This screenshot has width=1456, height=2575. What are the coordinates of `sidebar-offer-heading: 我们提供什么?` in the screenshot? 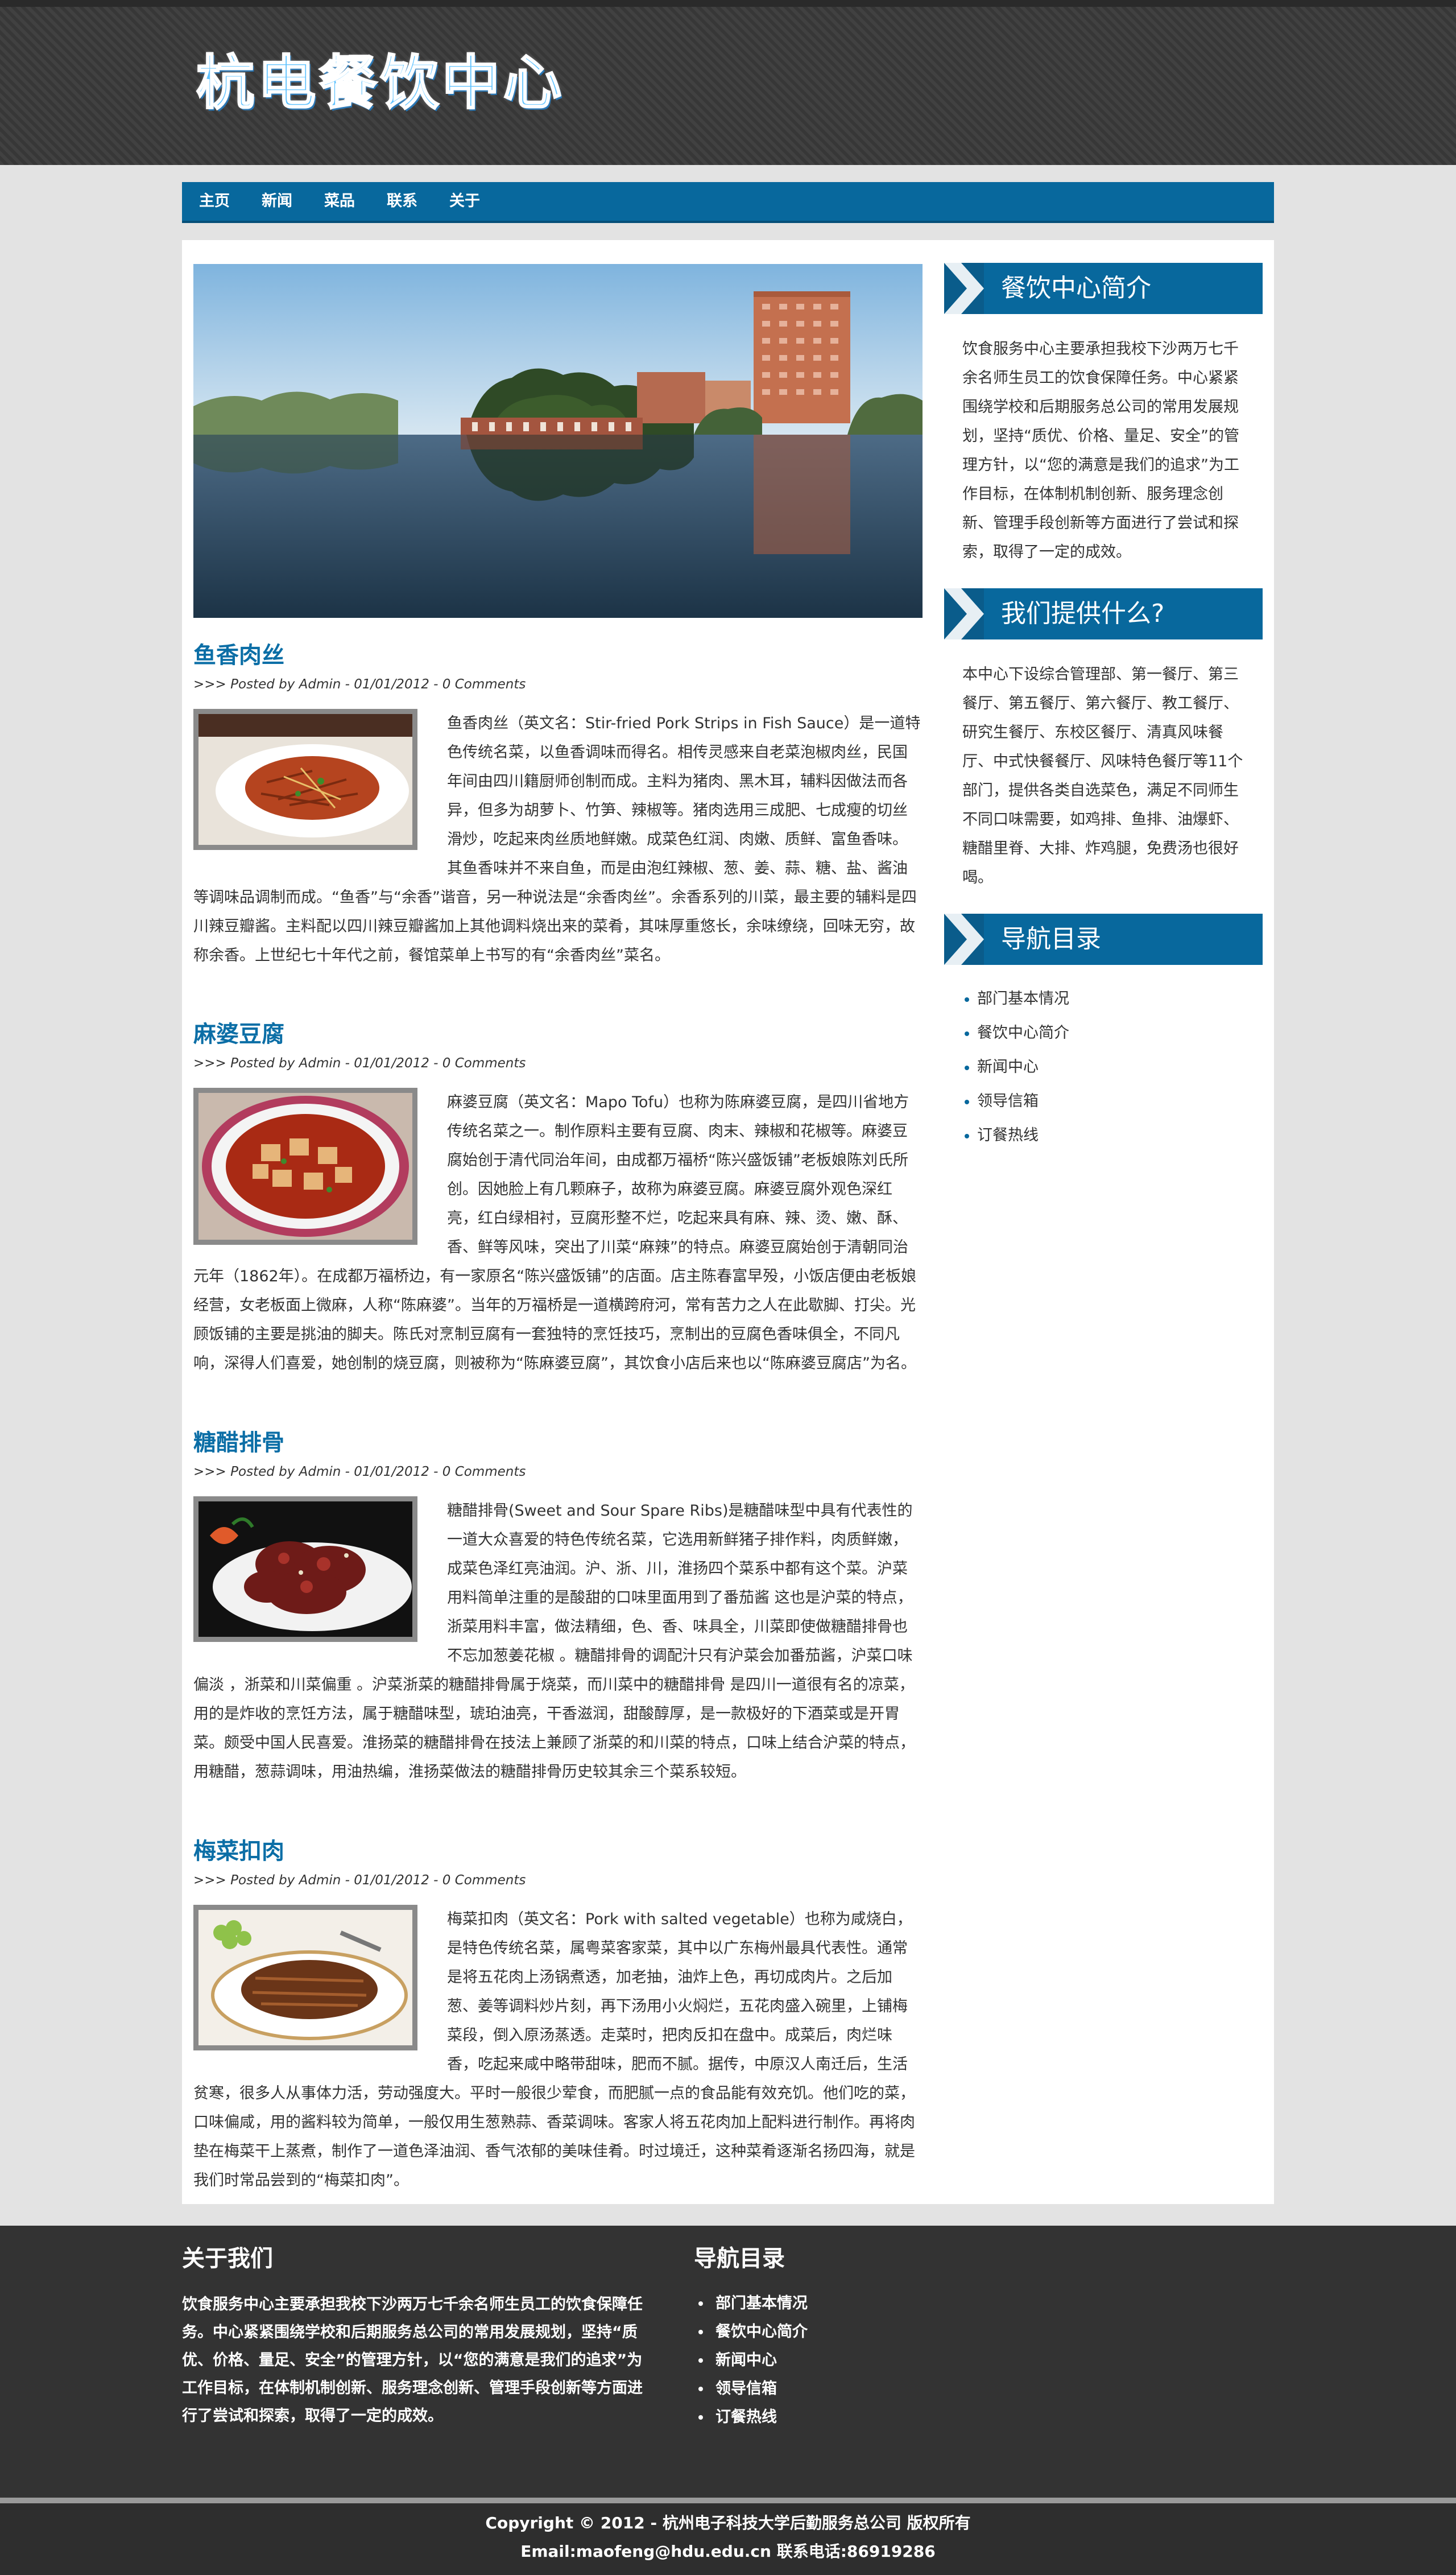 It's located at (1103, 614).